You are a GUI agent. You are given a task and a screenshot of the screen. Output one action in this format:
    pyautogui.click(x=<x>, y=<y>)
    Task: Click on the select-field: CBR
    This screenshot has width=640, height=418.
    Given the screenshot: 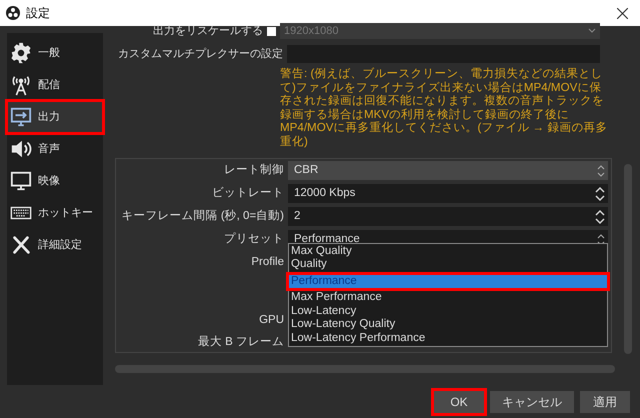 What is the action you would take?
    pyautogui.click(x=448, y=170)
    